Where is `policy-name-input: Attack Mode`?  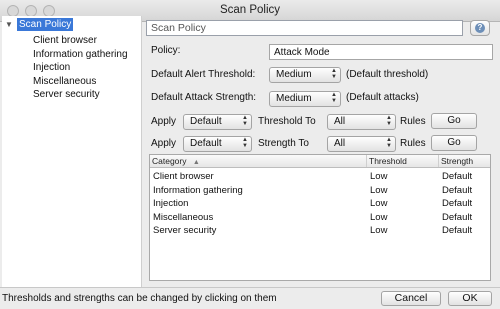
policy-name-input: Attack Mode is located at coordinates (381, 52).